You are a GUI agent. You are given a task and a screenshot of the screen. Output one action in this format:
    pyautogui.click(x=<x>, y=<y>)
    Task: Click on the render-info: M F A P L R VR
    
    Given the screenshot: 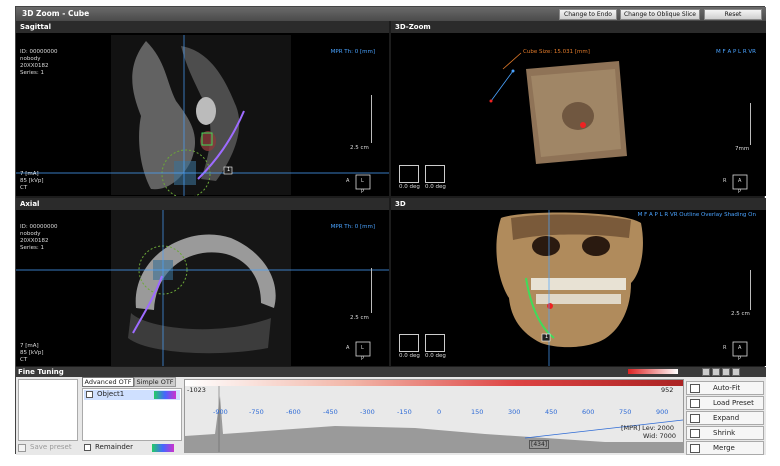 What is the action you would take?
    pyautogui.click(x=736, y=52)
    